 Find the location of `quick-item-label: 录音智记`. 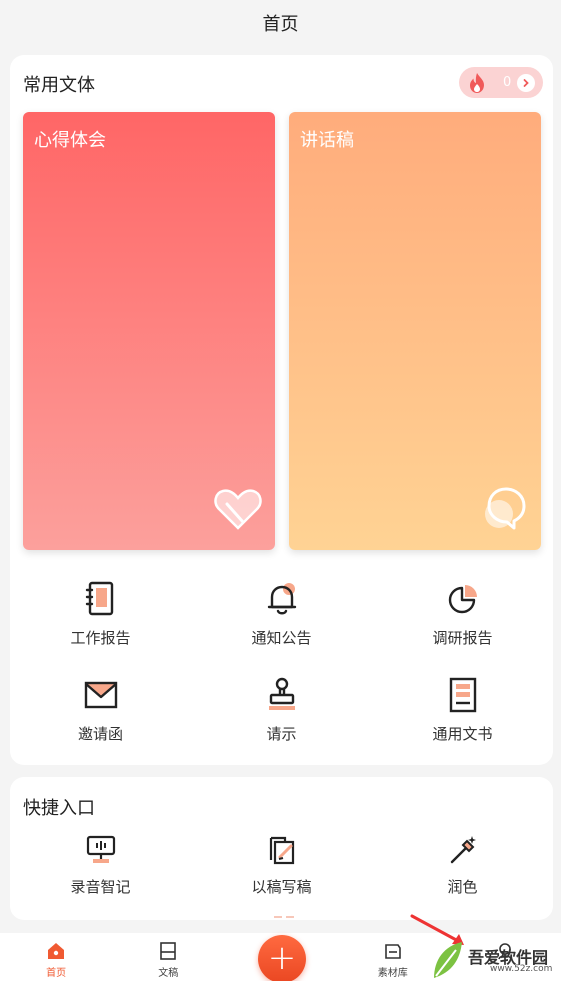

quick-item-label: 录音智记 is located at coordinates (100, 887).